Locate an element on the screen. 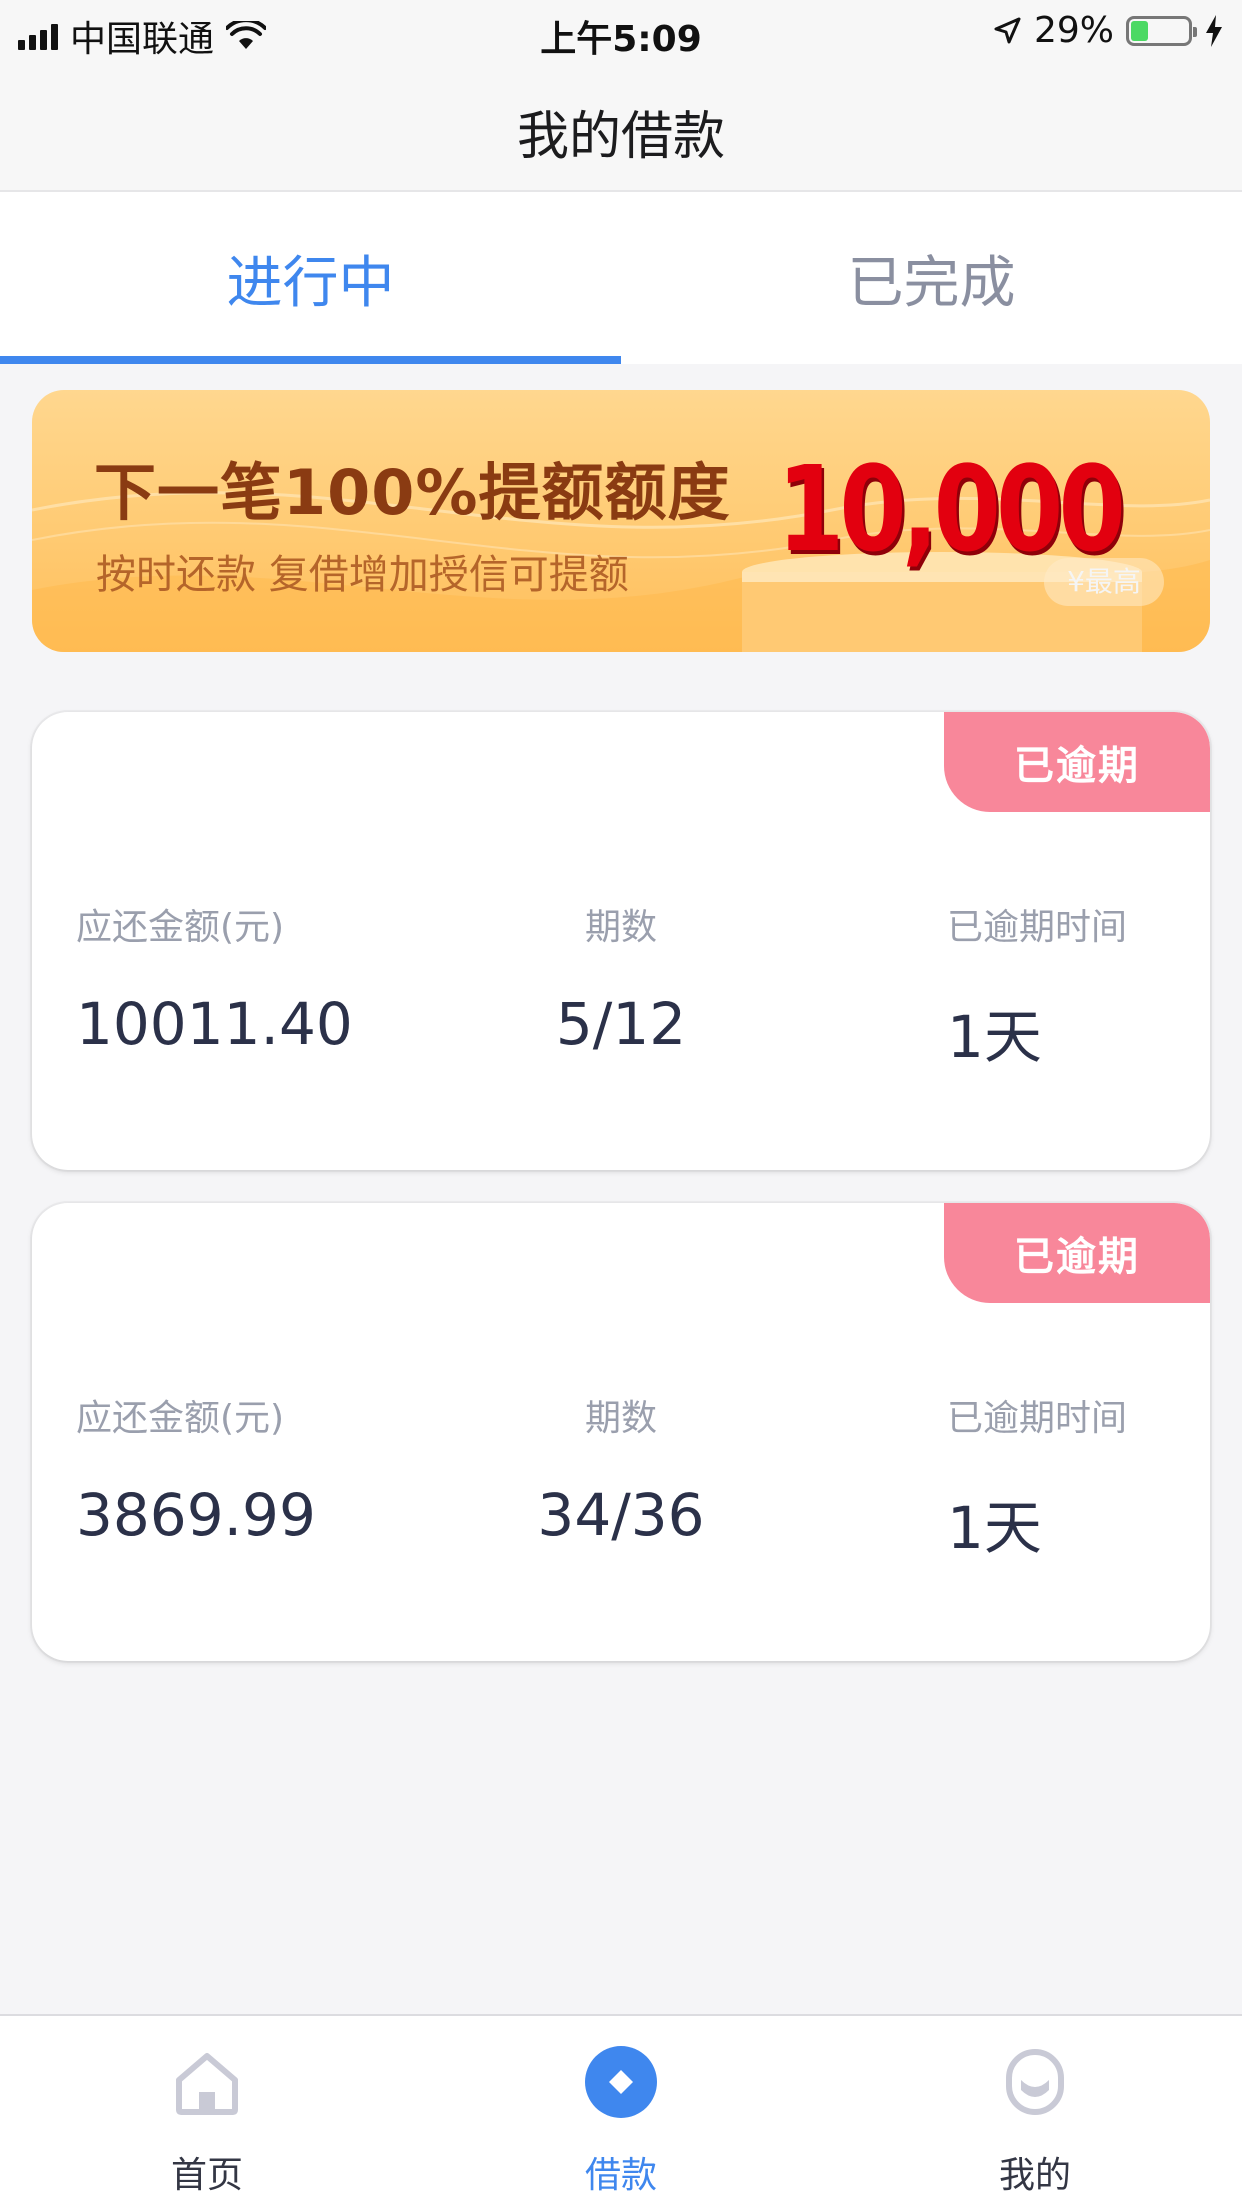  installment-value: 5/12 is located at coordinates (621, 1024).